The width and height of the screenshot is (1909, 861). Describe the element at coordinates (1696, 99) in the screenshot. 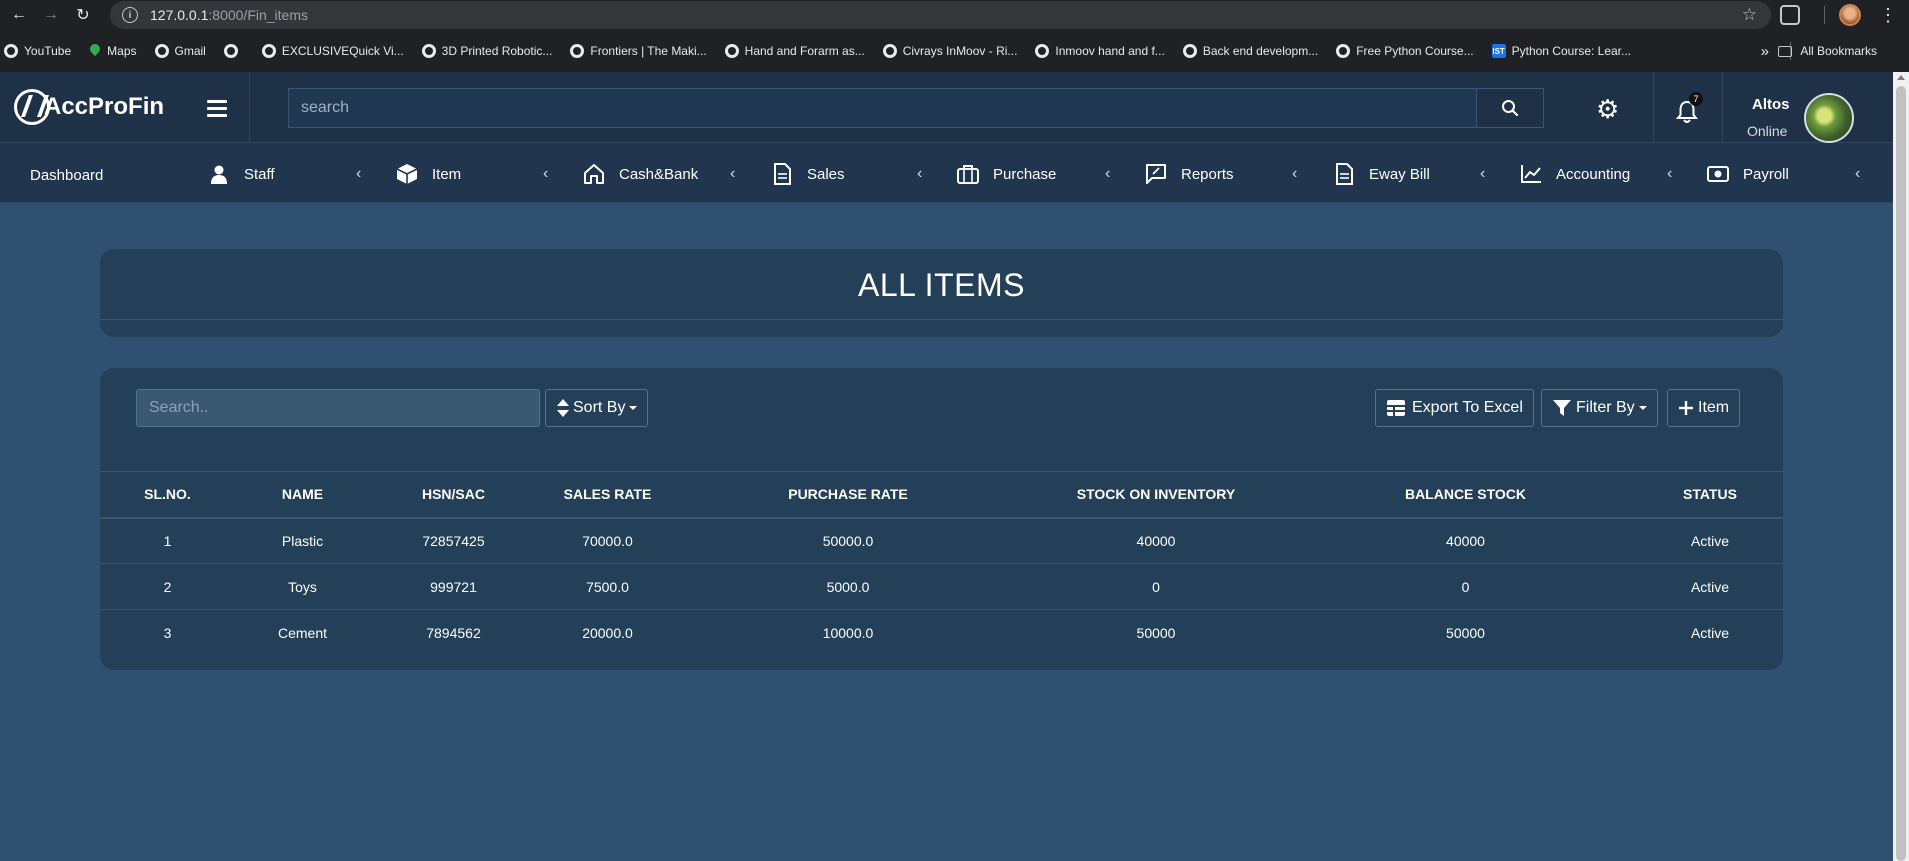

I see `notification-badge: 7` at that location.